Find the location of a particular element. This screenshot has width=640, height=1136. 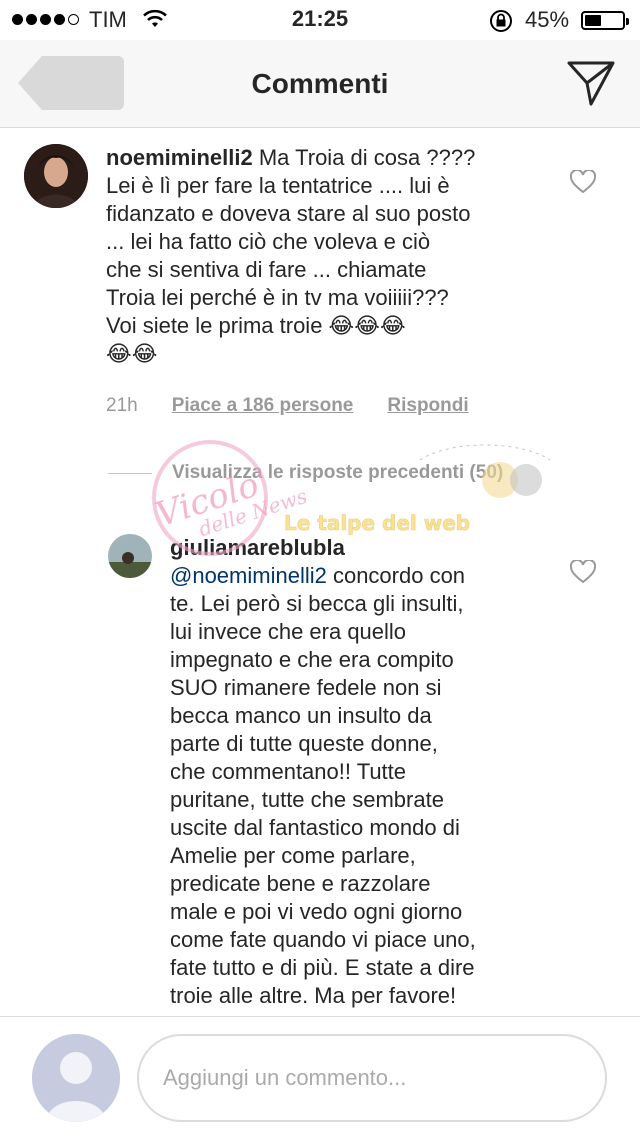

likes-count-link: Piace a 186 persone is located at coordinates (263, 406).